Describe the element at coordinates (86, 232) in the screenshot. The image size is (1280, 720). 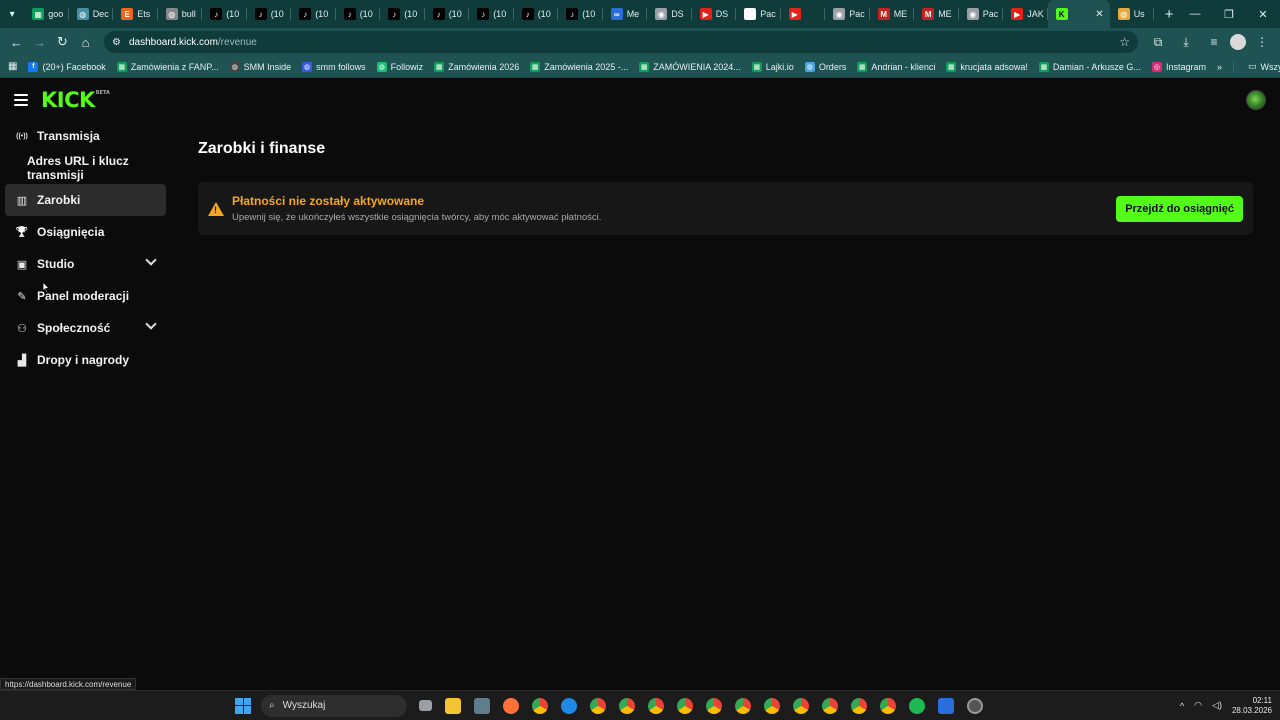
I see `sidebar-item-osiagniecia: 🏆 Osiągnięcia` at that location.